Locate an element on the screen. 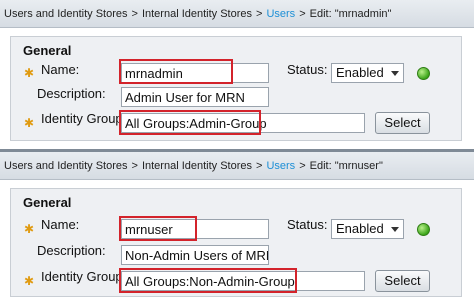  description-input: Admin User for MRN is located at coordinates (195, 97).